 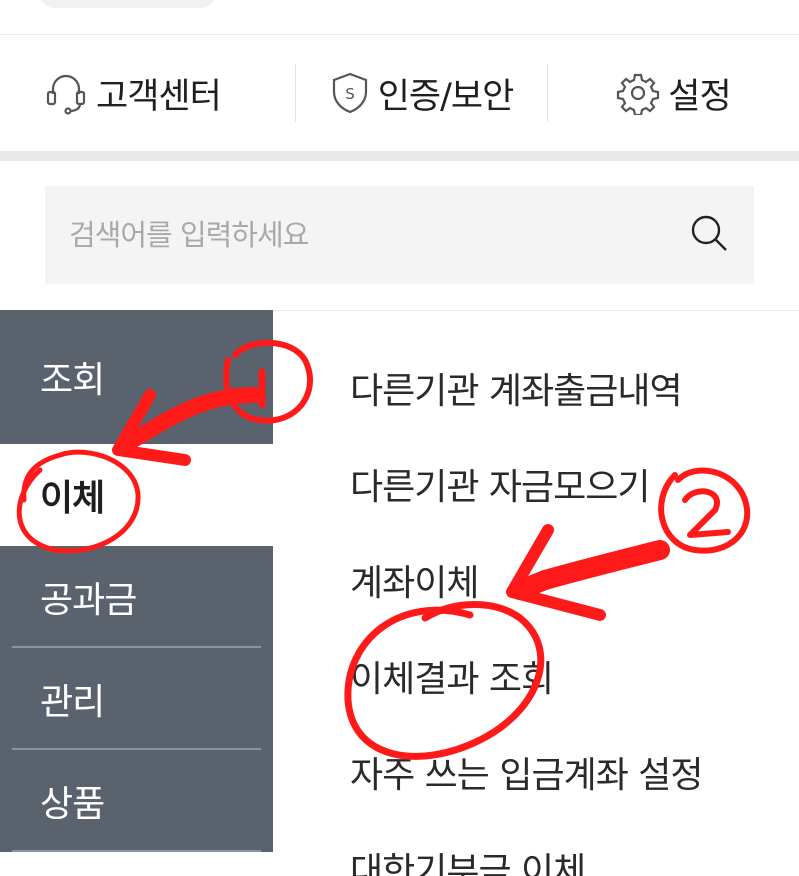 What do you see at coordinates (66, 93) in the screenshot?
I see `headset-icon` at bounding box center [66, 93].